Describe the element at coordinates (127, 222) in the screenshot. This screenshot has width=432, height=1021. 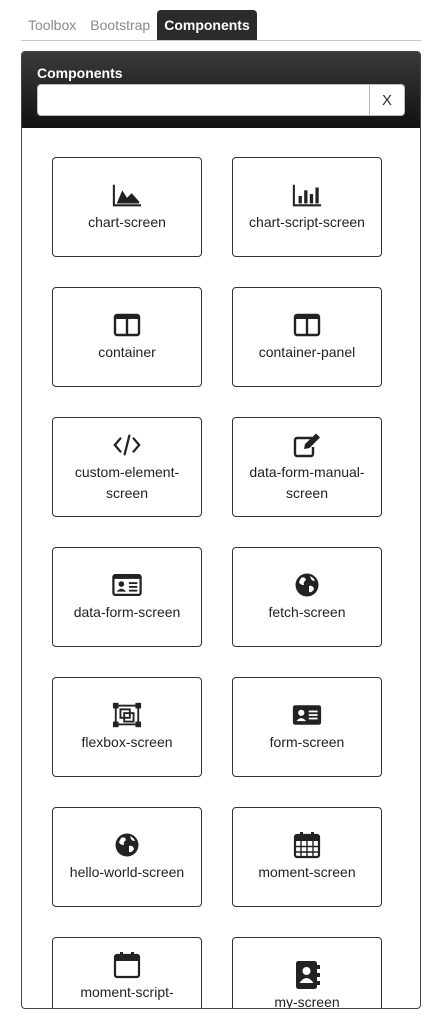
I see `component-card-label: chart-screen` at that location.